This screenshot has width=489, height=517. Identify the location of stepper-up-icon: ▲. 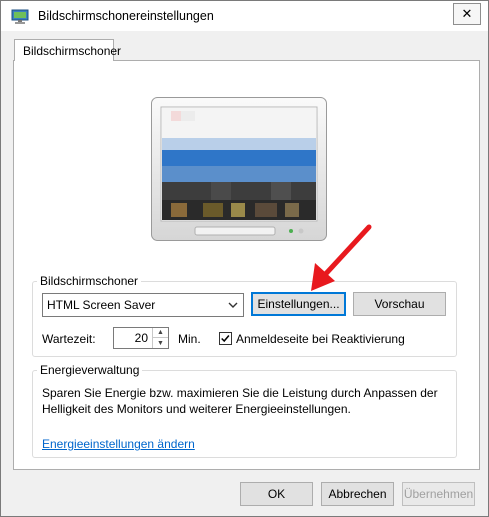
(160, 333).